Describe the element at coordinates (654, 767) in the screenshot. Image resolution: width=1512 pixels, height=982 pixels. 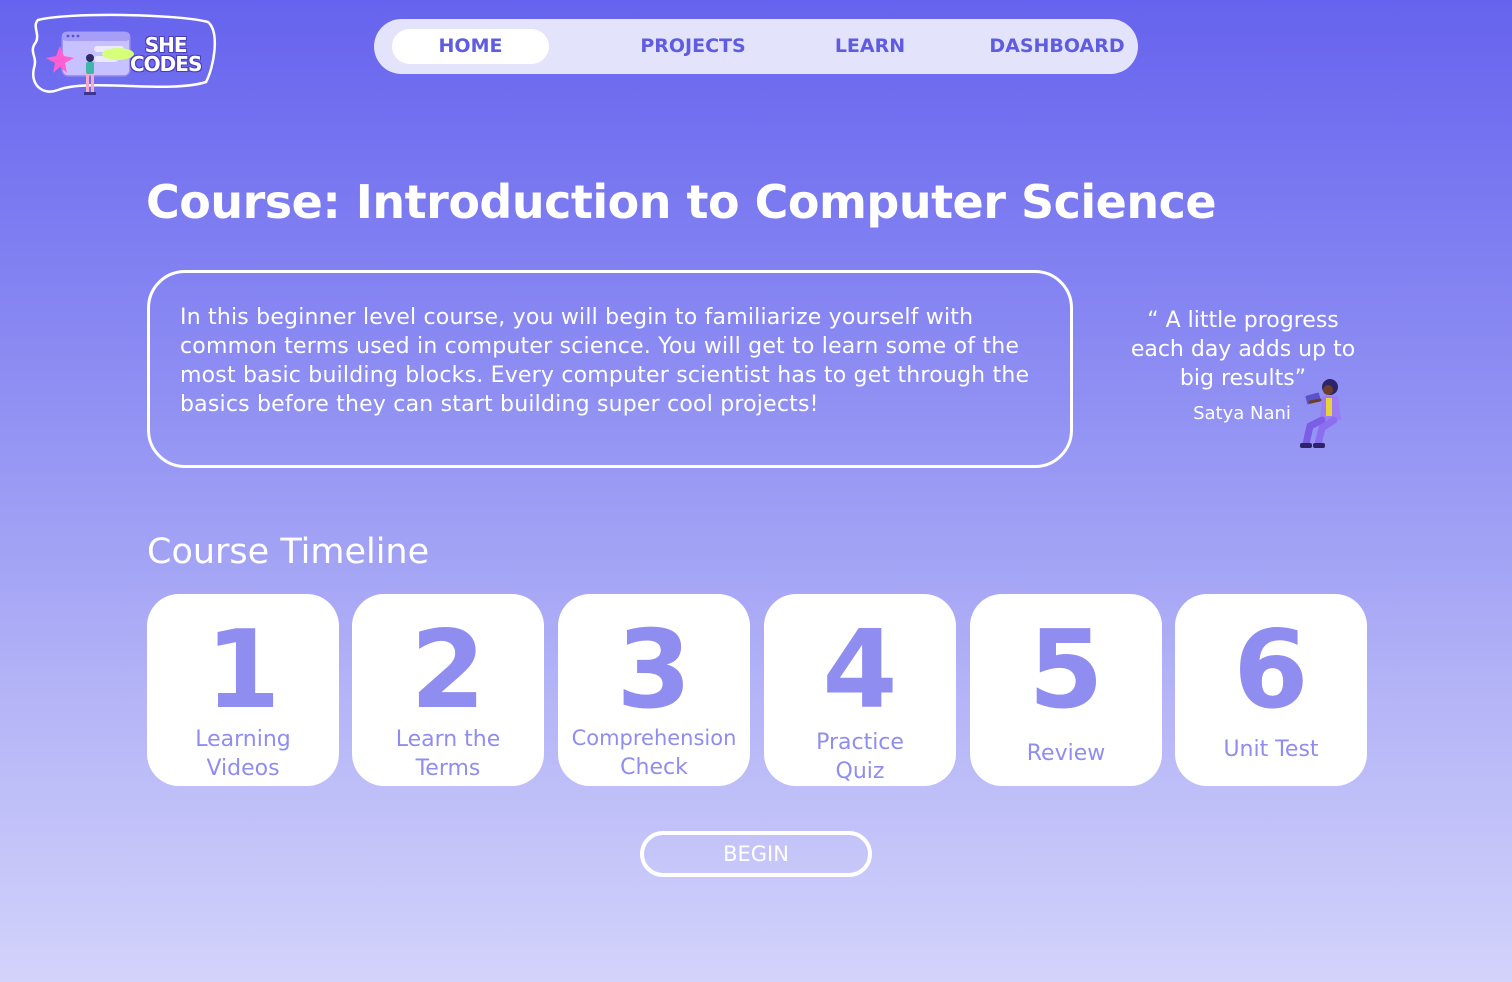
I see `step-label-line-2: Check` at that location.